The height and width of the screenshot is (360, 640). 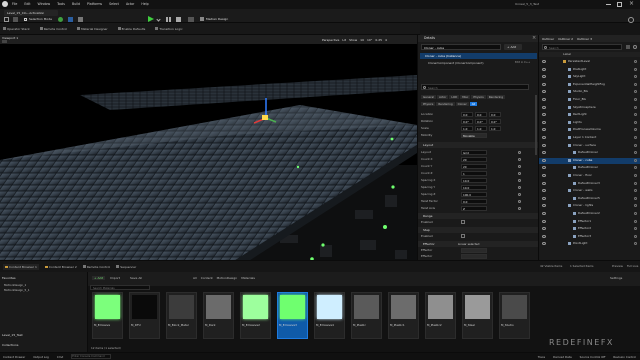 I want to click on details-search-input, so click(x=473, y=87).